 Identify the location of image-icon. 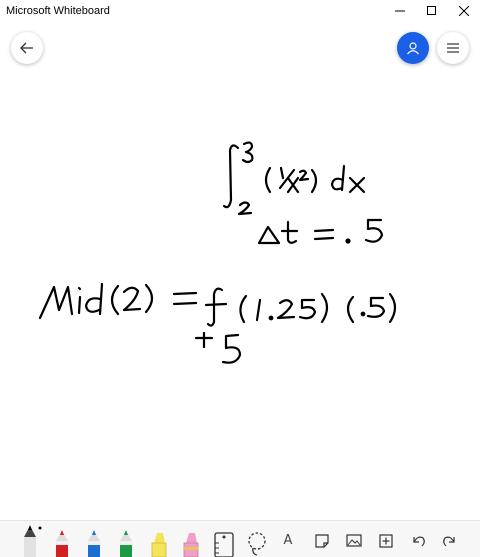
(354, 540).